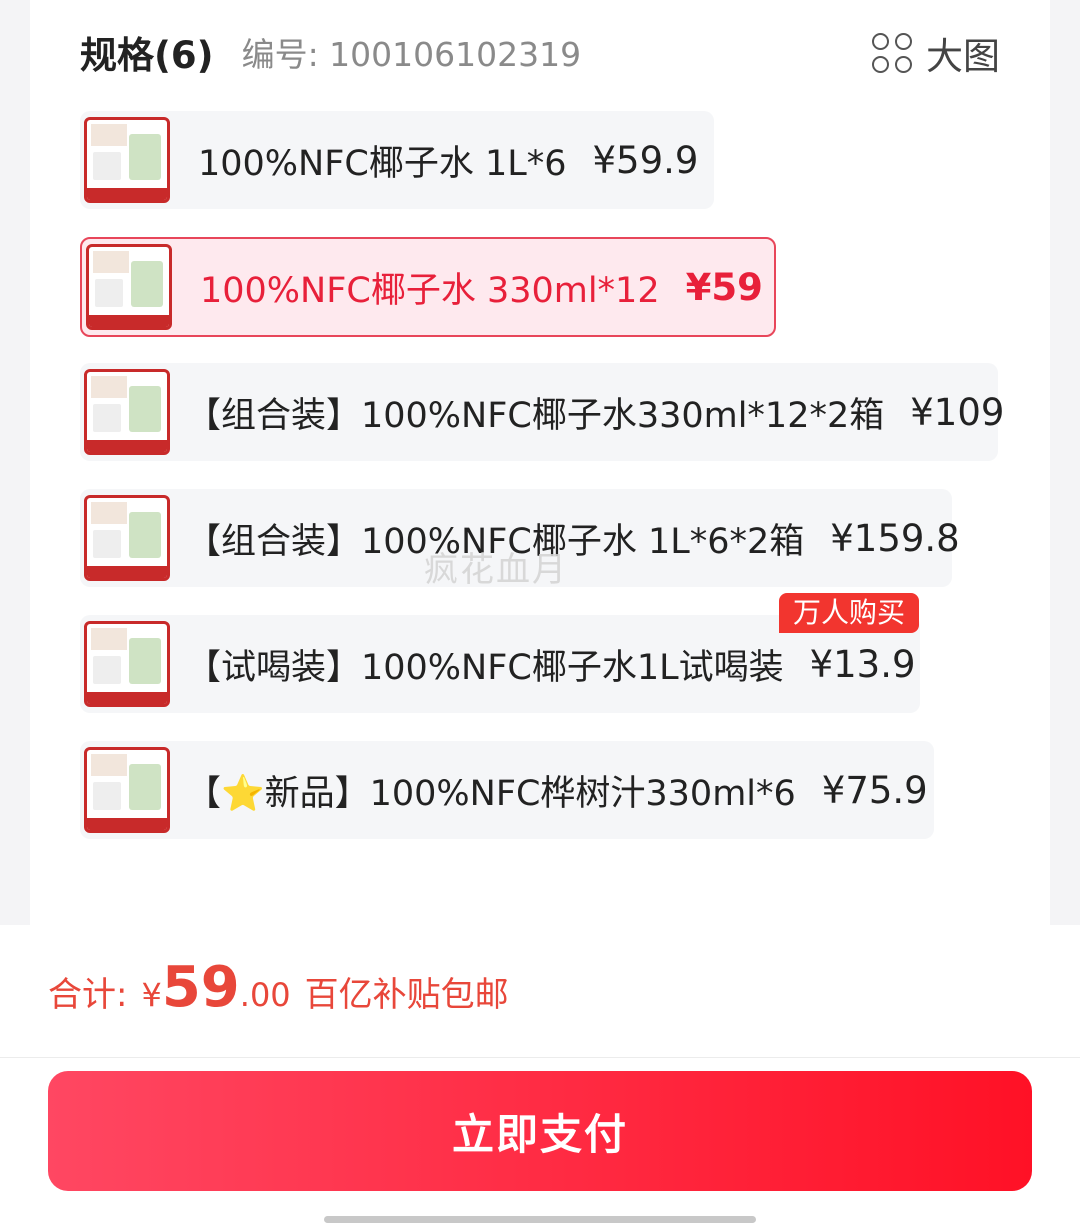 The height and width of the screenshot is (1227, 1080). I want to click on spec-header: 规格(6) 编号: 100106102319, so click(330, 52).